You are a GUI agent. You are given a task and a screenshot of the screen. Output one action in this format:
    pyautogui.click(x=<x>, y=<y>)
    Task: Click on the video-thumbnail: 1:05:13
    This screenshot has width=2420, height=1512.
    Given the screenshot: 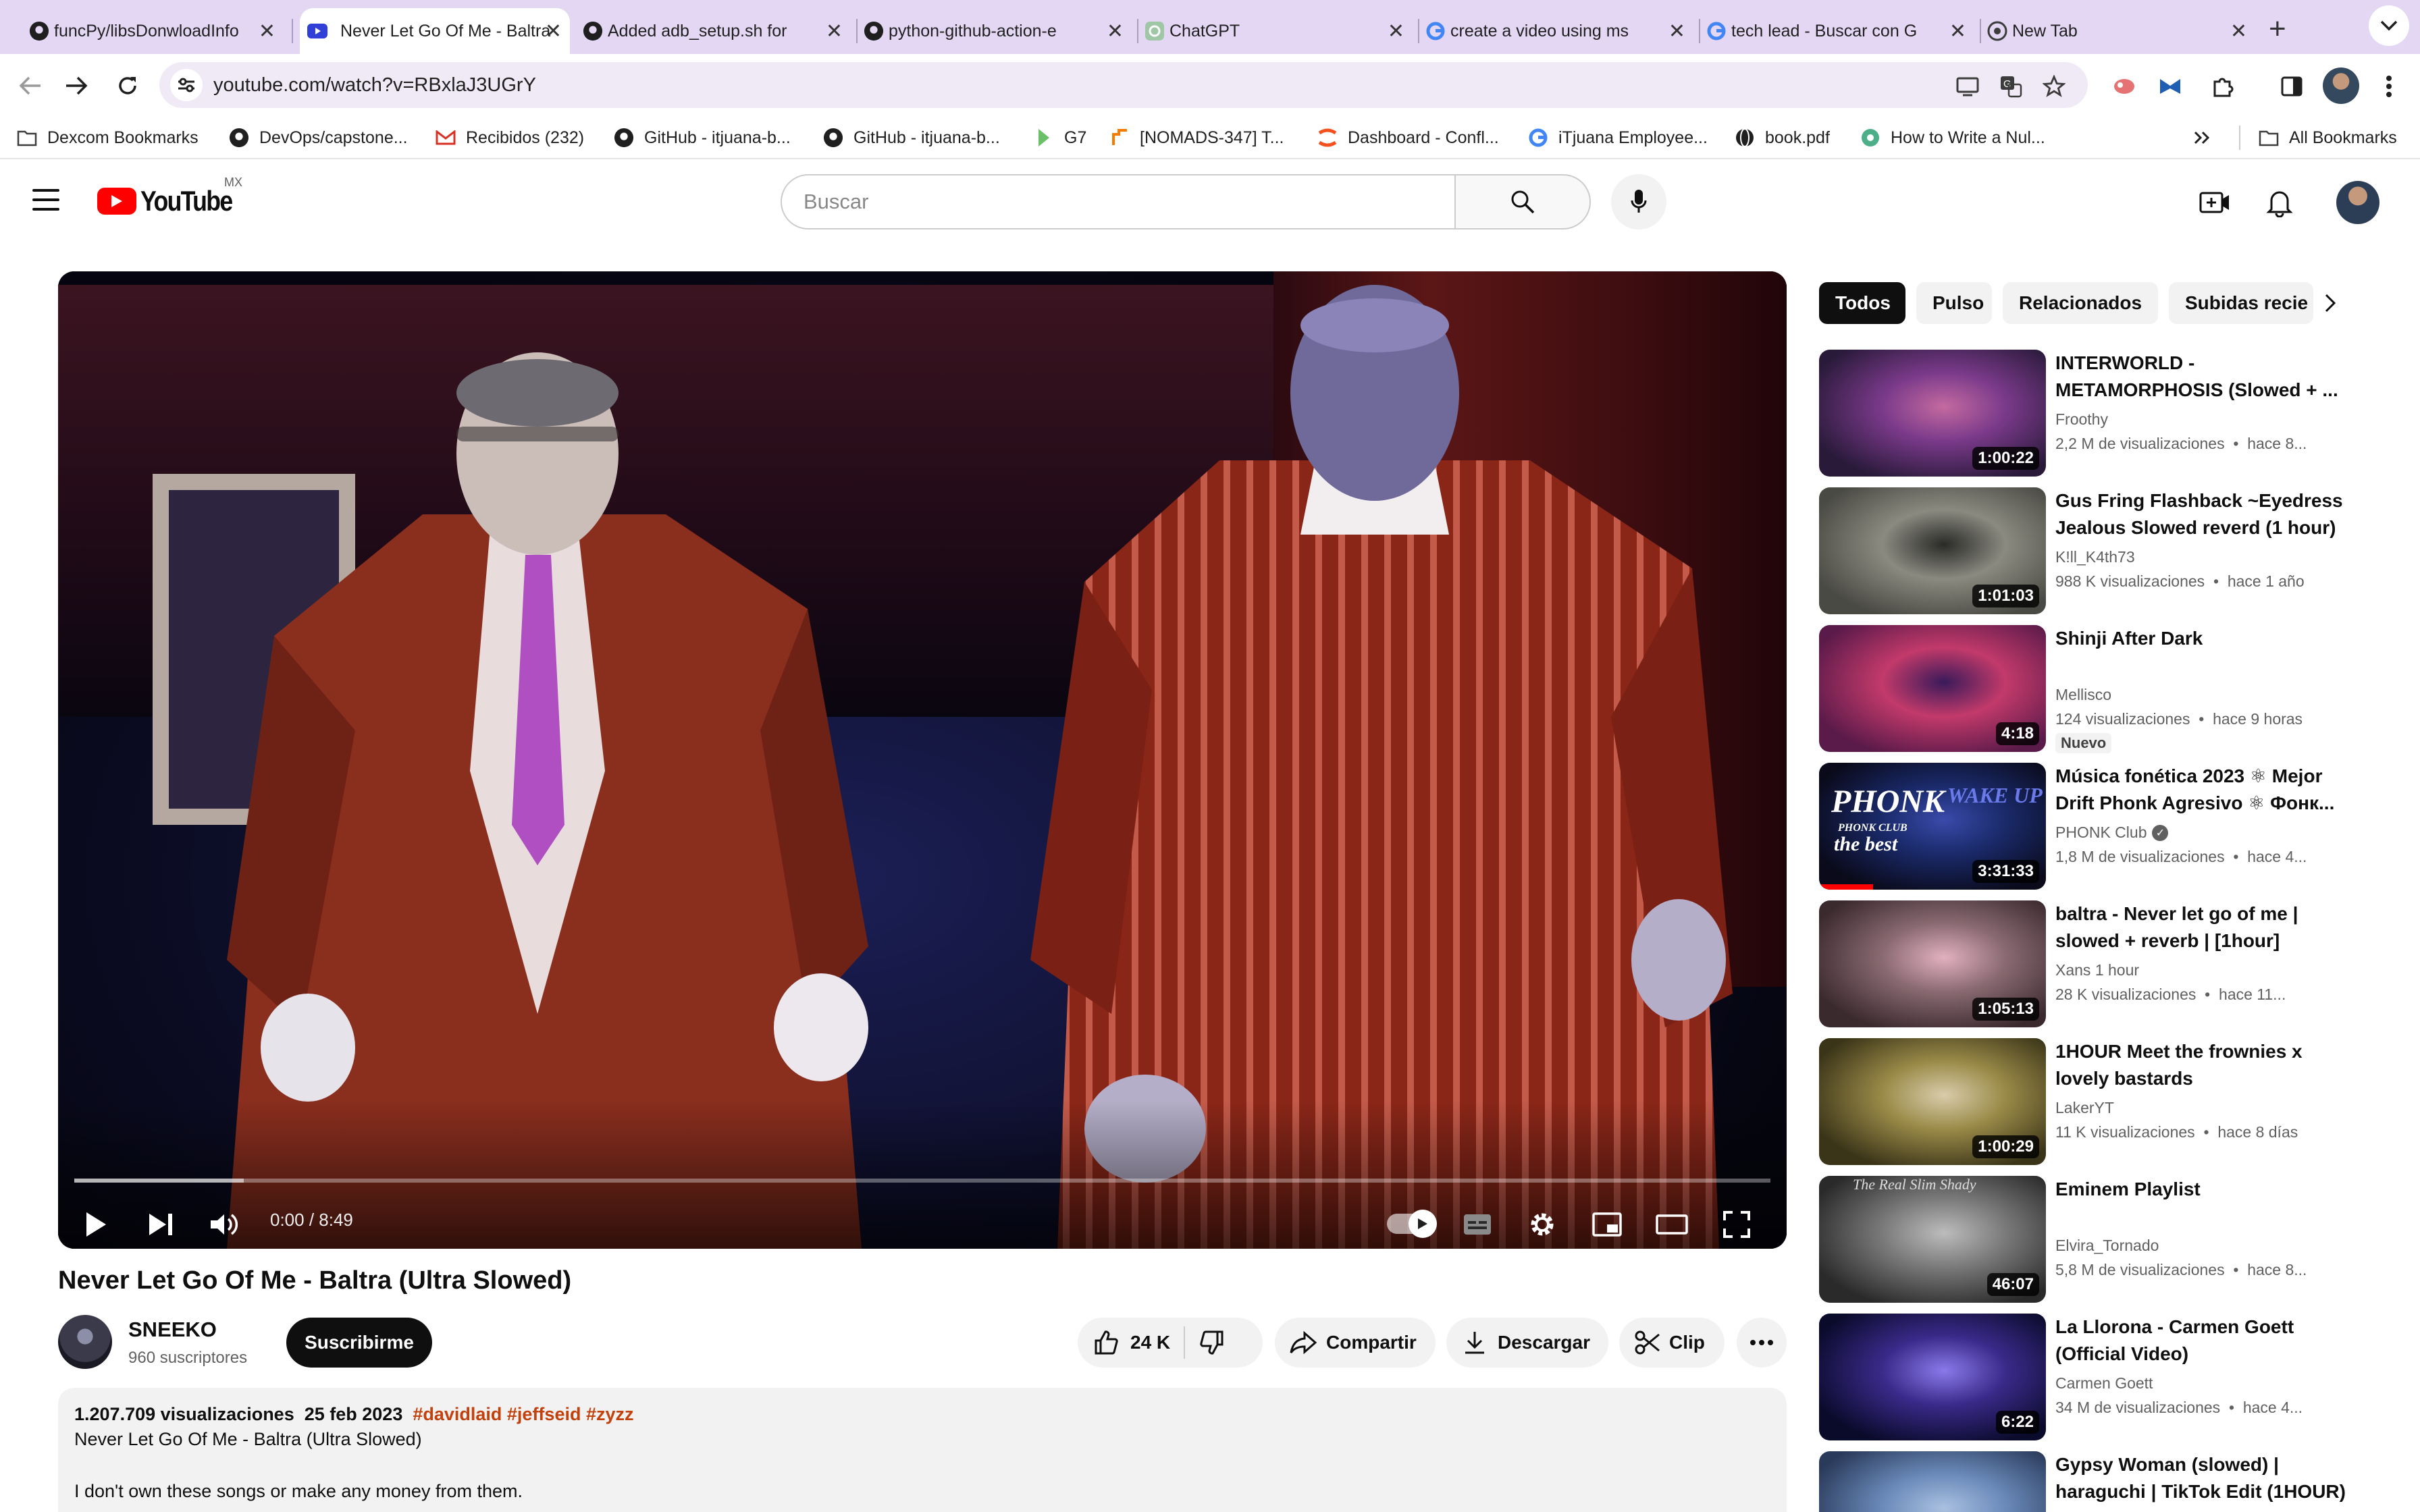 What is the action you would take?
    pyautogui.click(x=1932, y=963)
    